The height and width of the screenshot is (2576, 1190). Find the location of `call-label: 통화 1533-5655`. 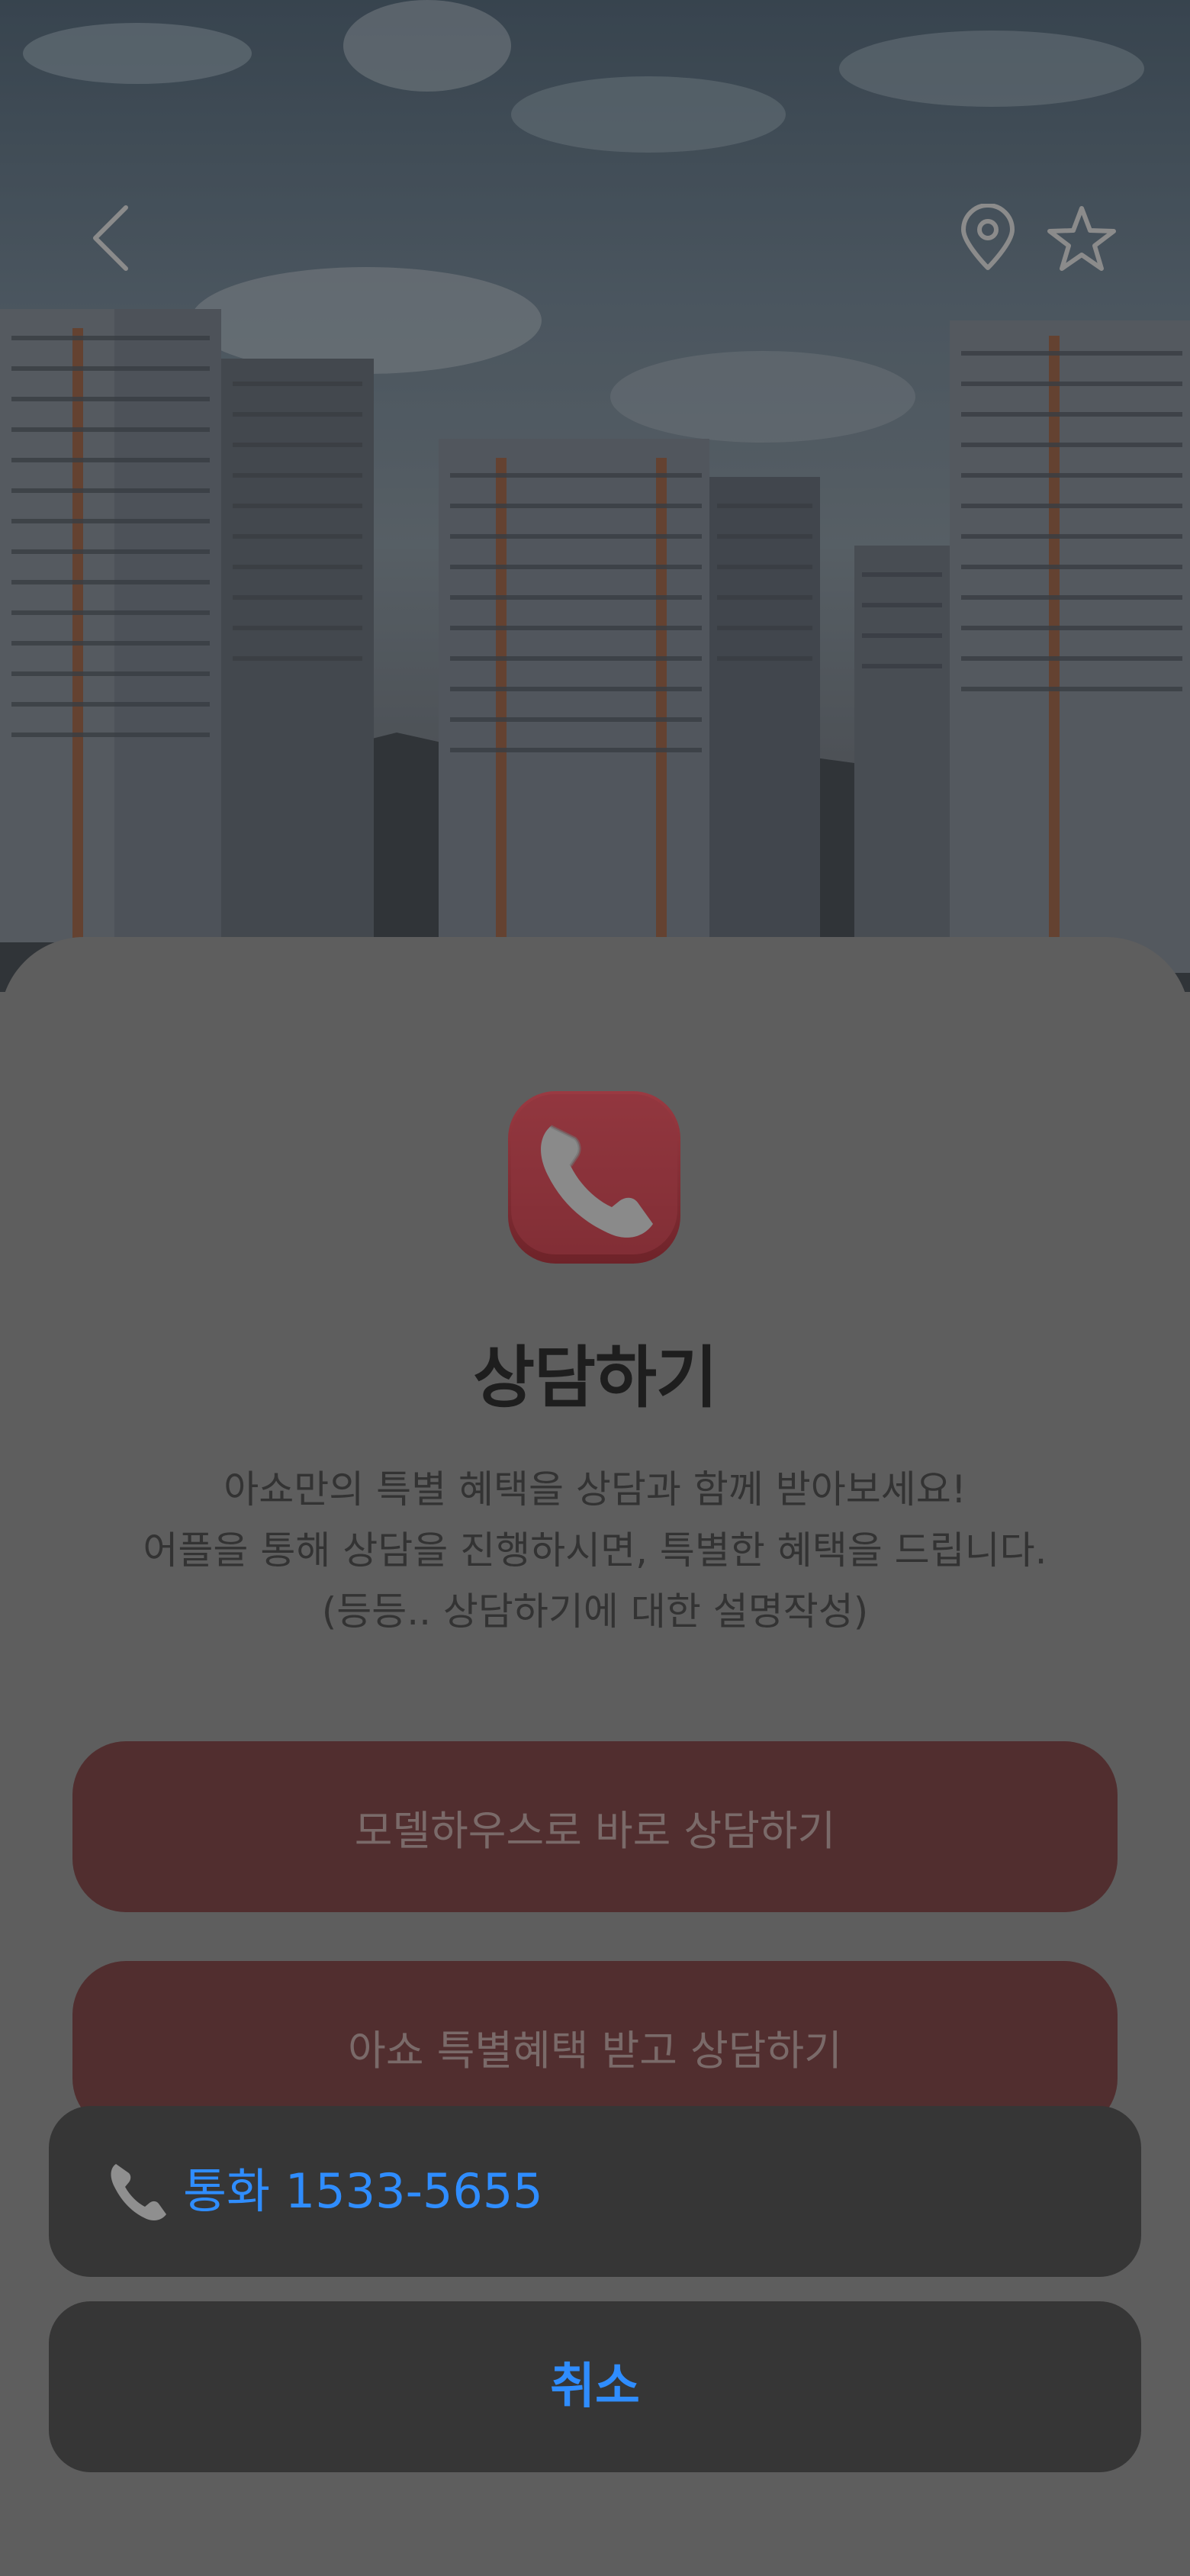

call-label: 통화 1533-5655 is located at coordinates (363, 2191).